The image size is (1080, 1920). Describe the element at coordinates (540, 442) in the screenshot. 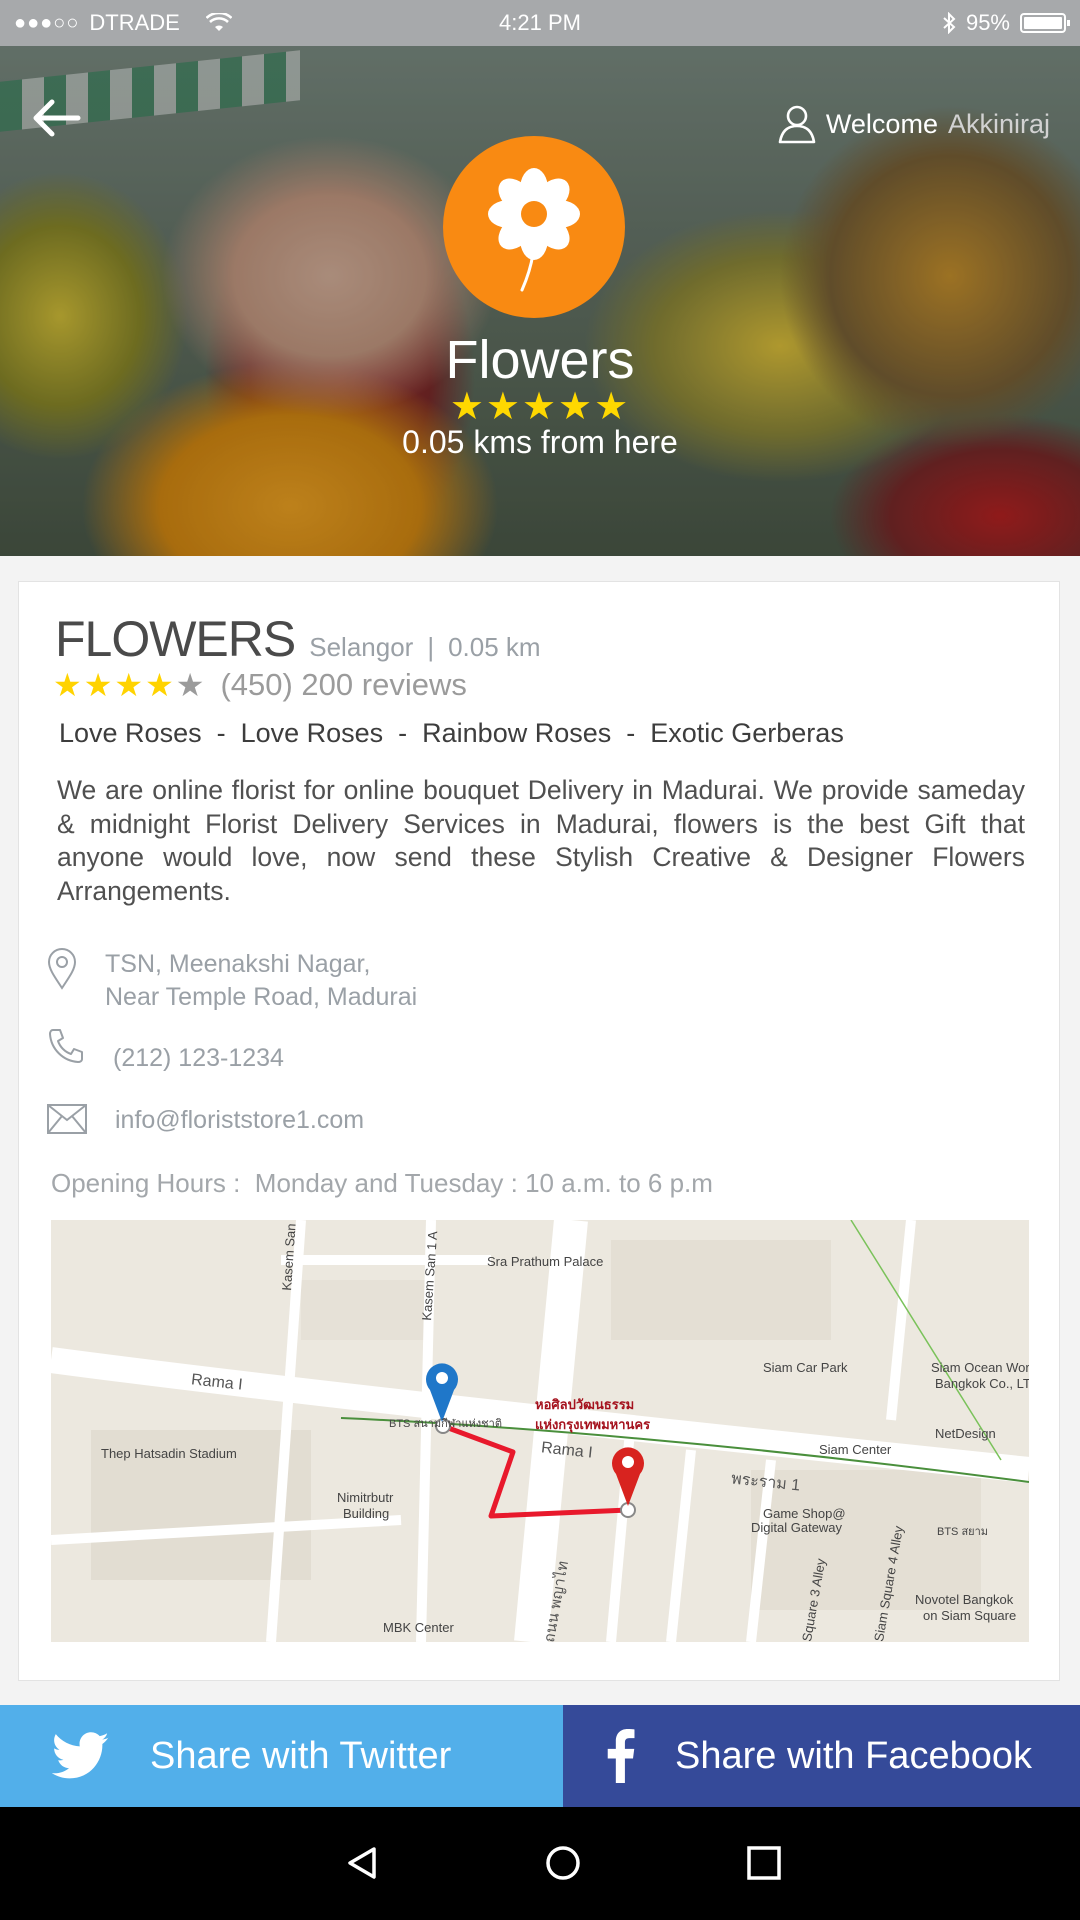

I see `hero-distance: 0.05 kms from here` at that location.